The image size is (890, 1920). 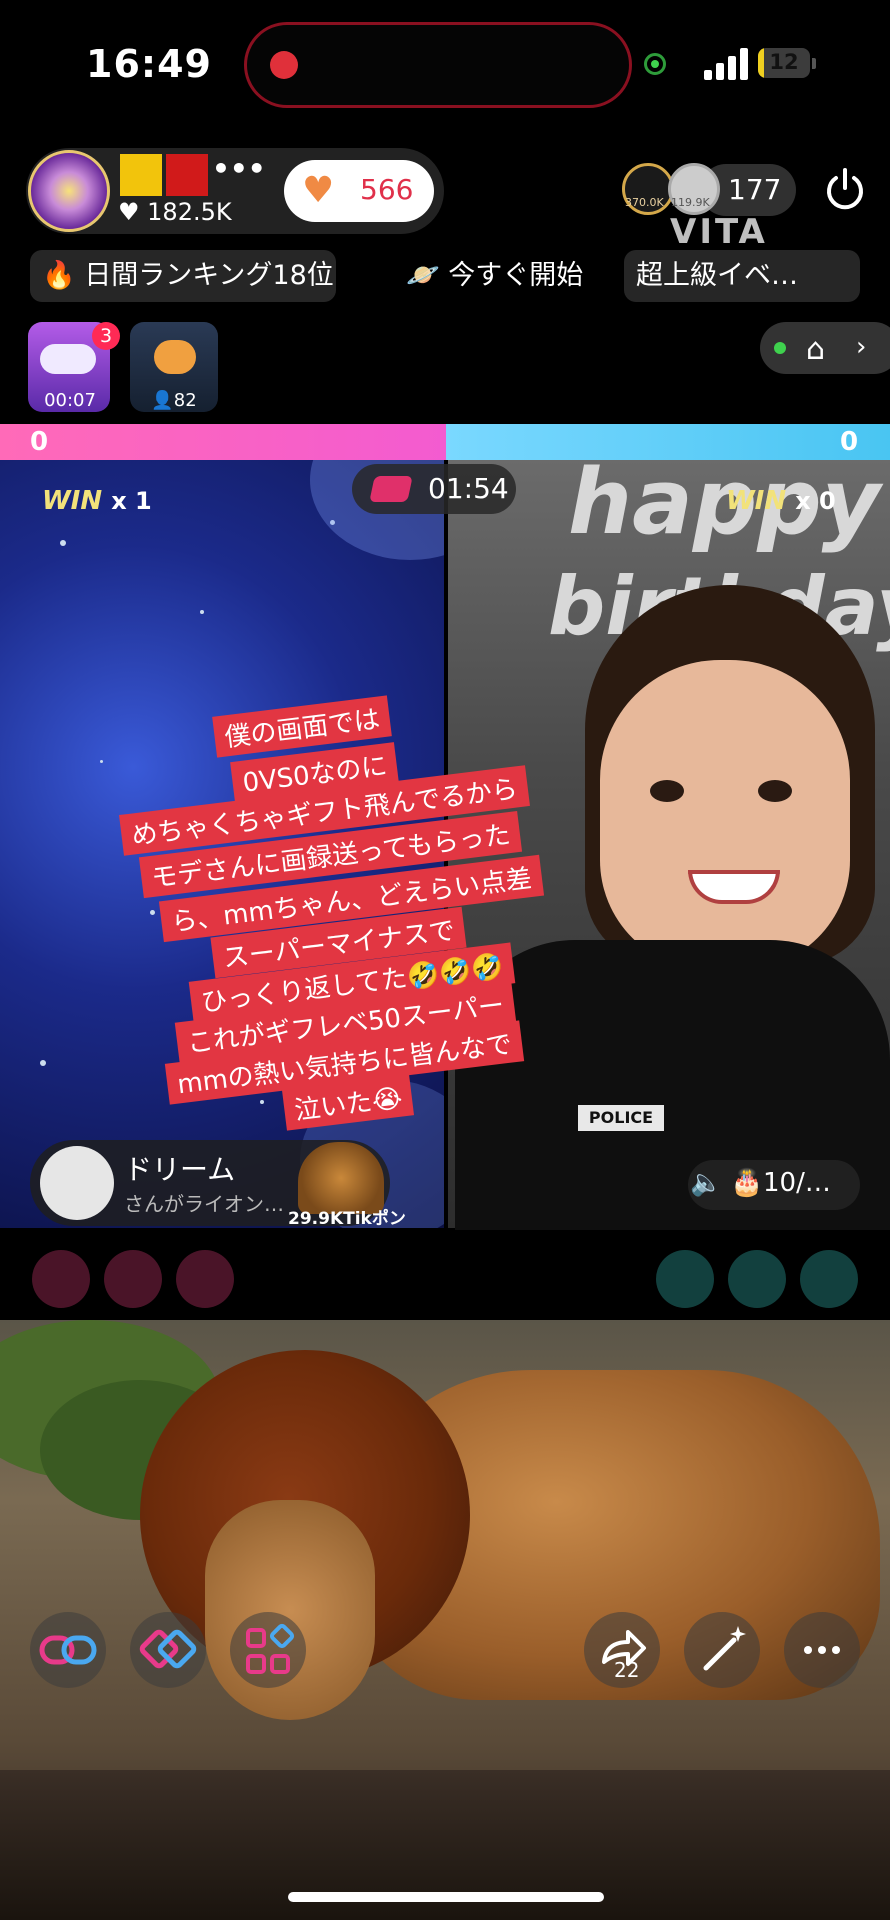 I want to click on home-icon: ⌂, so click(x=815, y=349).